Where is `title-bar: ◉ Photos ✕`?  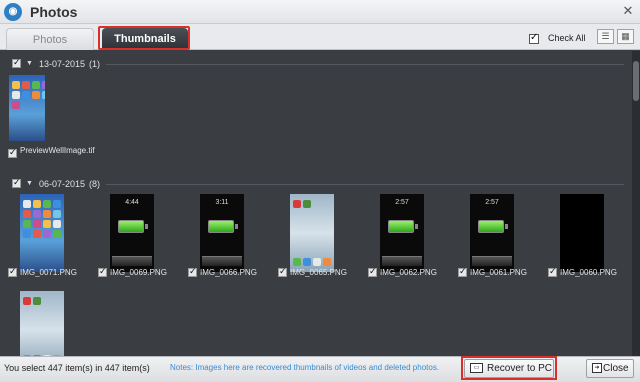 title-bar: ◉ Photos ✕ is located at coordinates (320, 12).